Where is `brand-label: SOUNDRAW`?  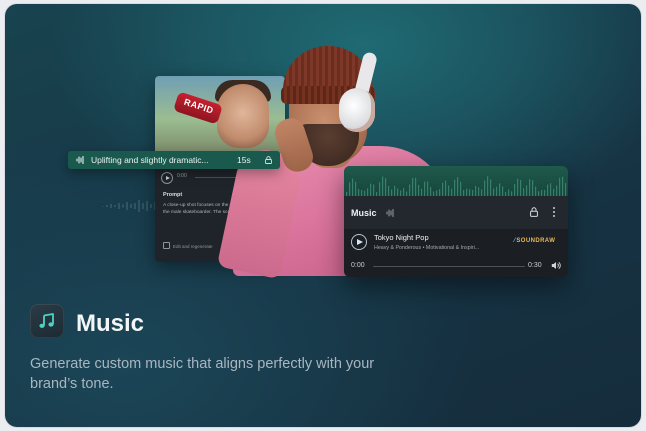 brand-label: SOUNDRAW is located at coordinates (536, 241).